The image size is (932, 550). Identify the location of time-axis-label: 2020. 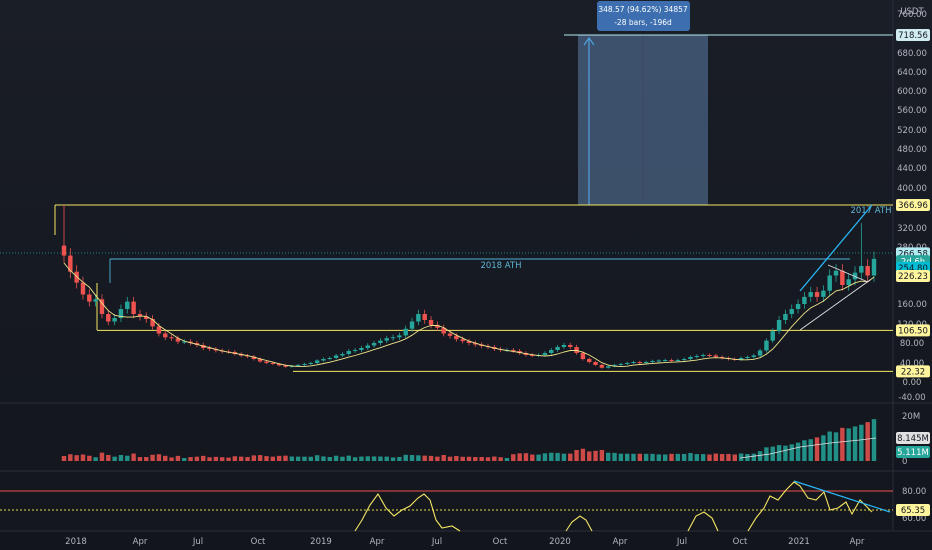
(560, 542).